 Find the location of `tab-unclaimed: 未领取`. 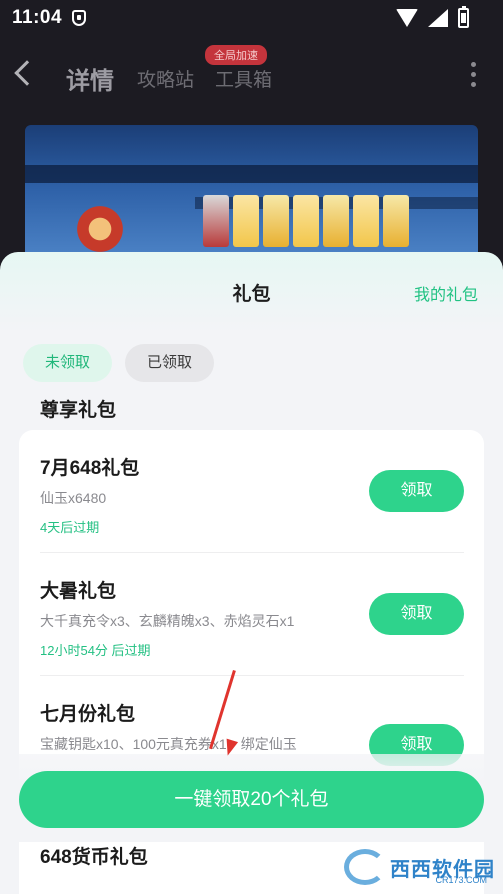

tab-unclaimed: 未领取 is located at coordinates (68, 363).